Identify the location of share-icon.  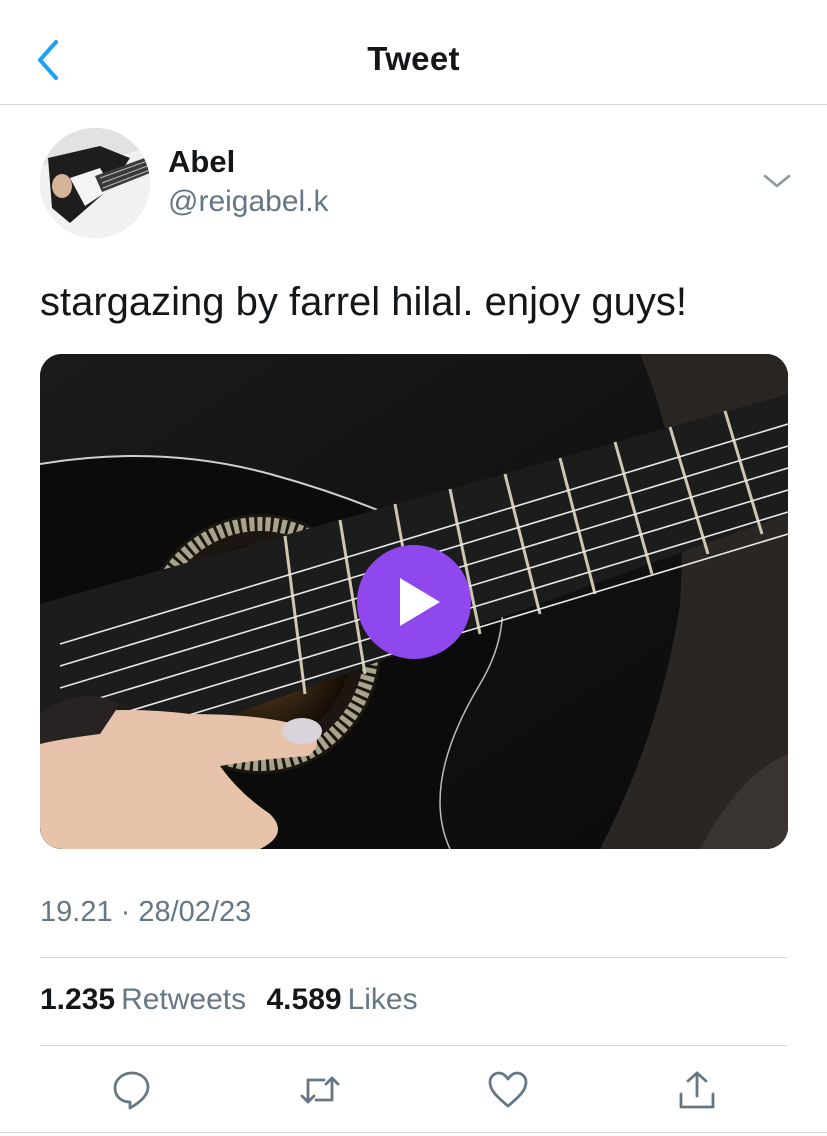
(697, 1090).